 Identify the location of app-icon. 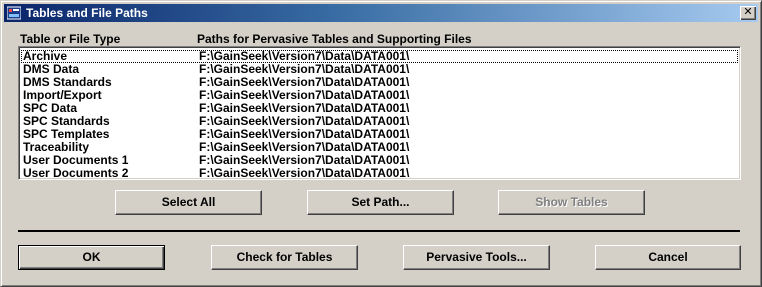
(14, 13).